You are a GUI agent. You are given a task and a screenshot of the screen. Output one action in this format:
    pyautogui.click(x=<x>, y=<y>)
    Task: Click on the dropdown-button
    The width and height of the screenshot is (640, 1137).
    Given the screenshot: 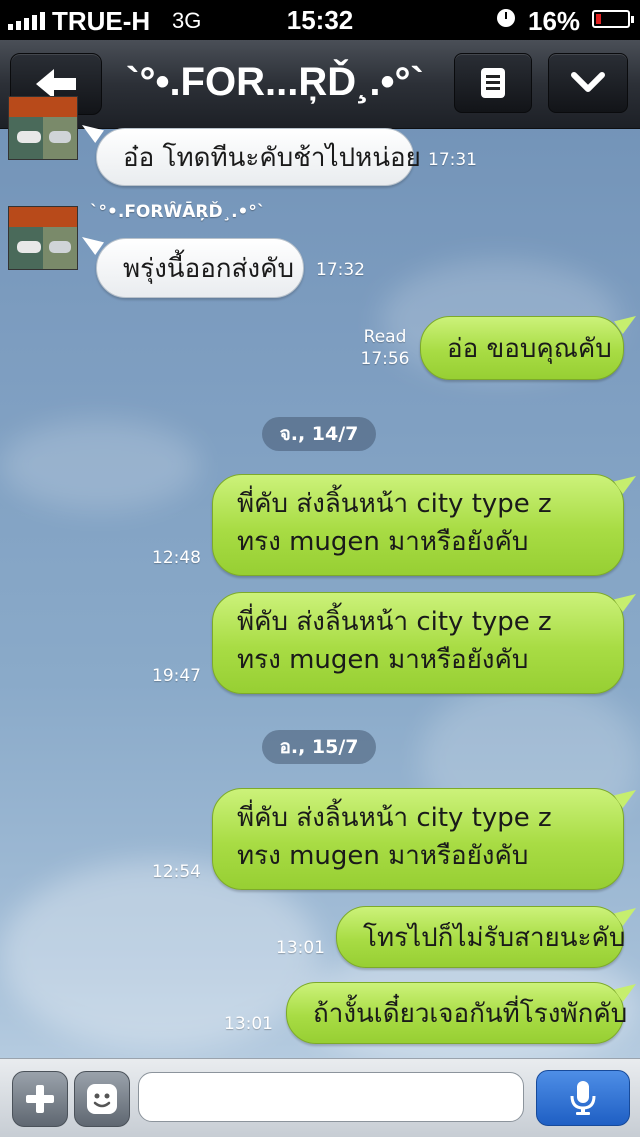 What is the action you would take?
    pyautogui.click(x=588, y=83)
    